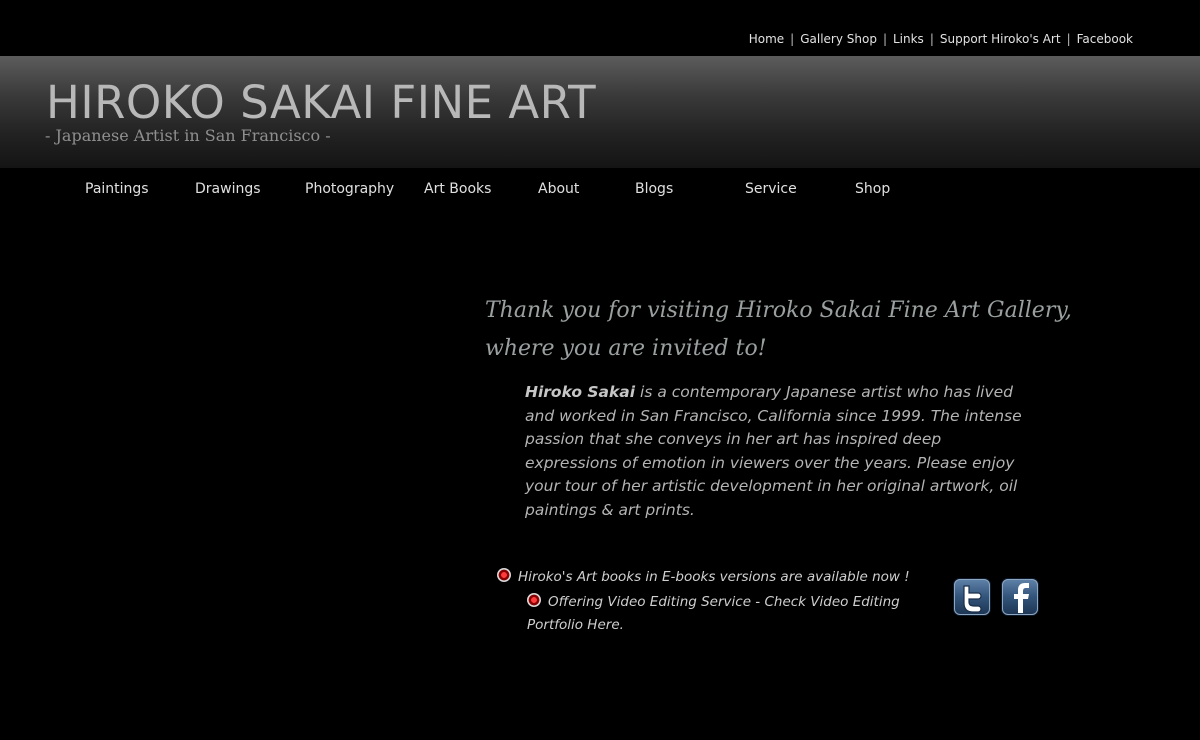 The image size is (1200, 740). I want to click on nav-item-about: About, so click(558, 189).